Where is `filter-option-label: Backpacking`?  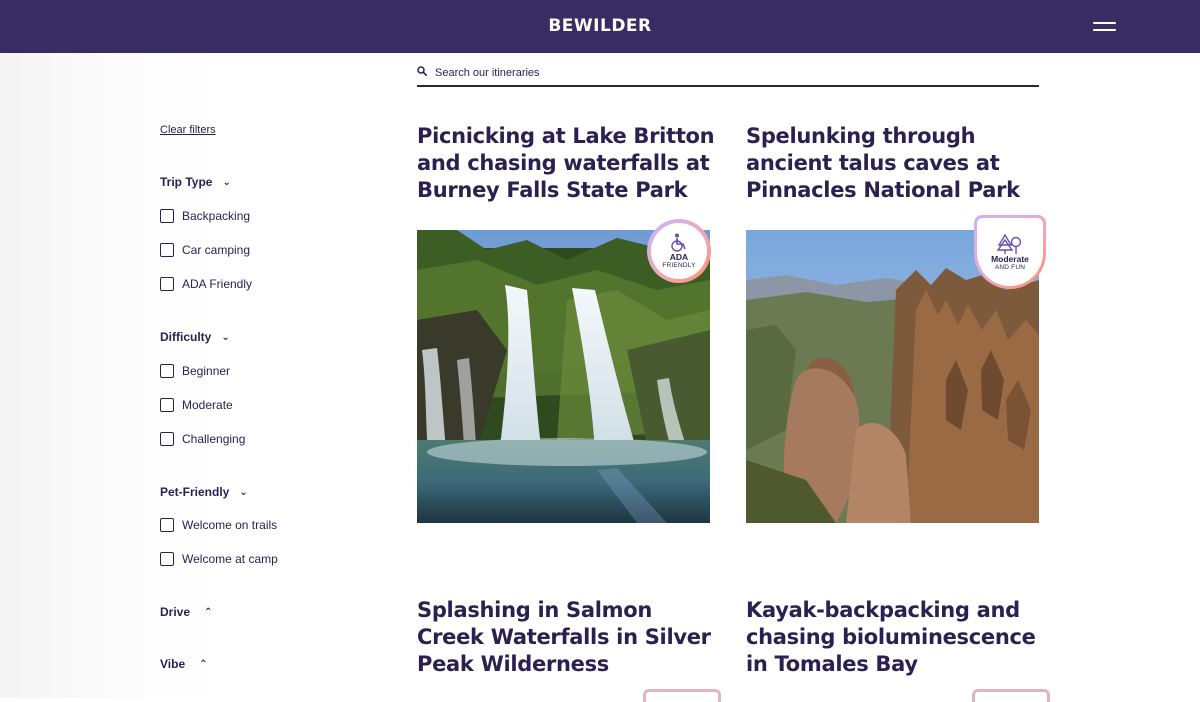
filter-option-label: Backpacking is located at coordinates (216, 216).